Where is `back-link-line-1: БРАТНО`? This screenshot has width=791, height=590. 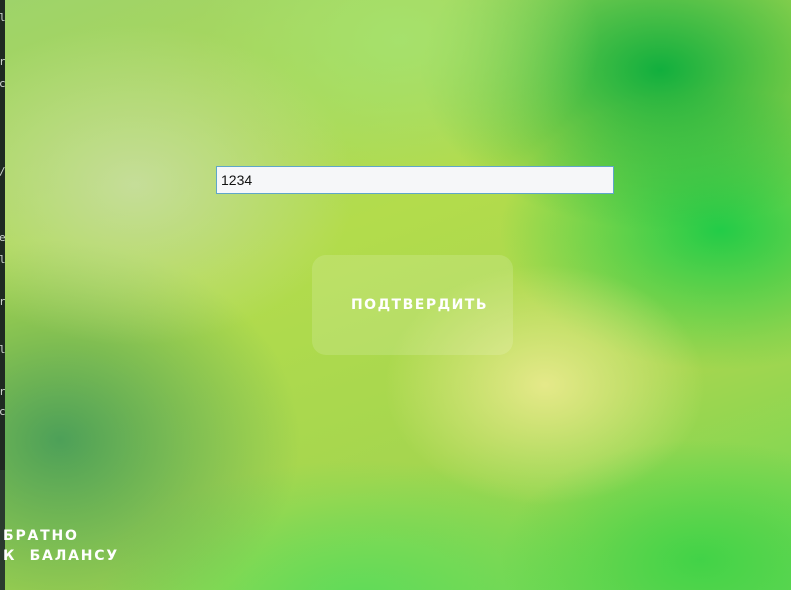 back-link-line-1: БРАТНО is located at coordinates (41, 536).